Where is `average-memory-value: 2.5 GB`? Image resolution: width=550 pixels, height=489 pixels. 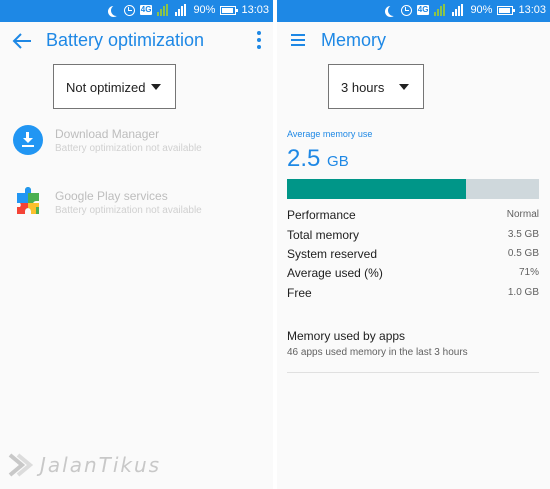
average-memory-value: 2.5 GB is located at coordinates (318, 159).